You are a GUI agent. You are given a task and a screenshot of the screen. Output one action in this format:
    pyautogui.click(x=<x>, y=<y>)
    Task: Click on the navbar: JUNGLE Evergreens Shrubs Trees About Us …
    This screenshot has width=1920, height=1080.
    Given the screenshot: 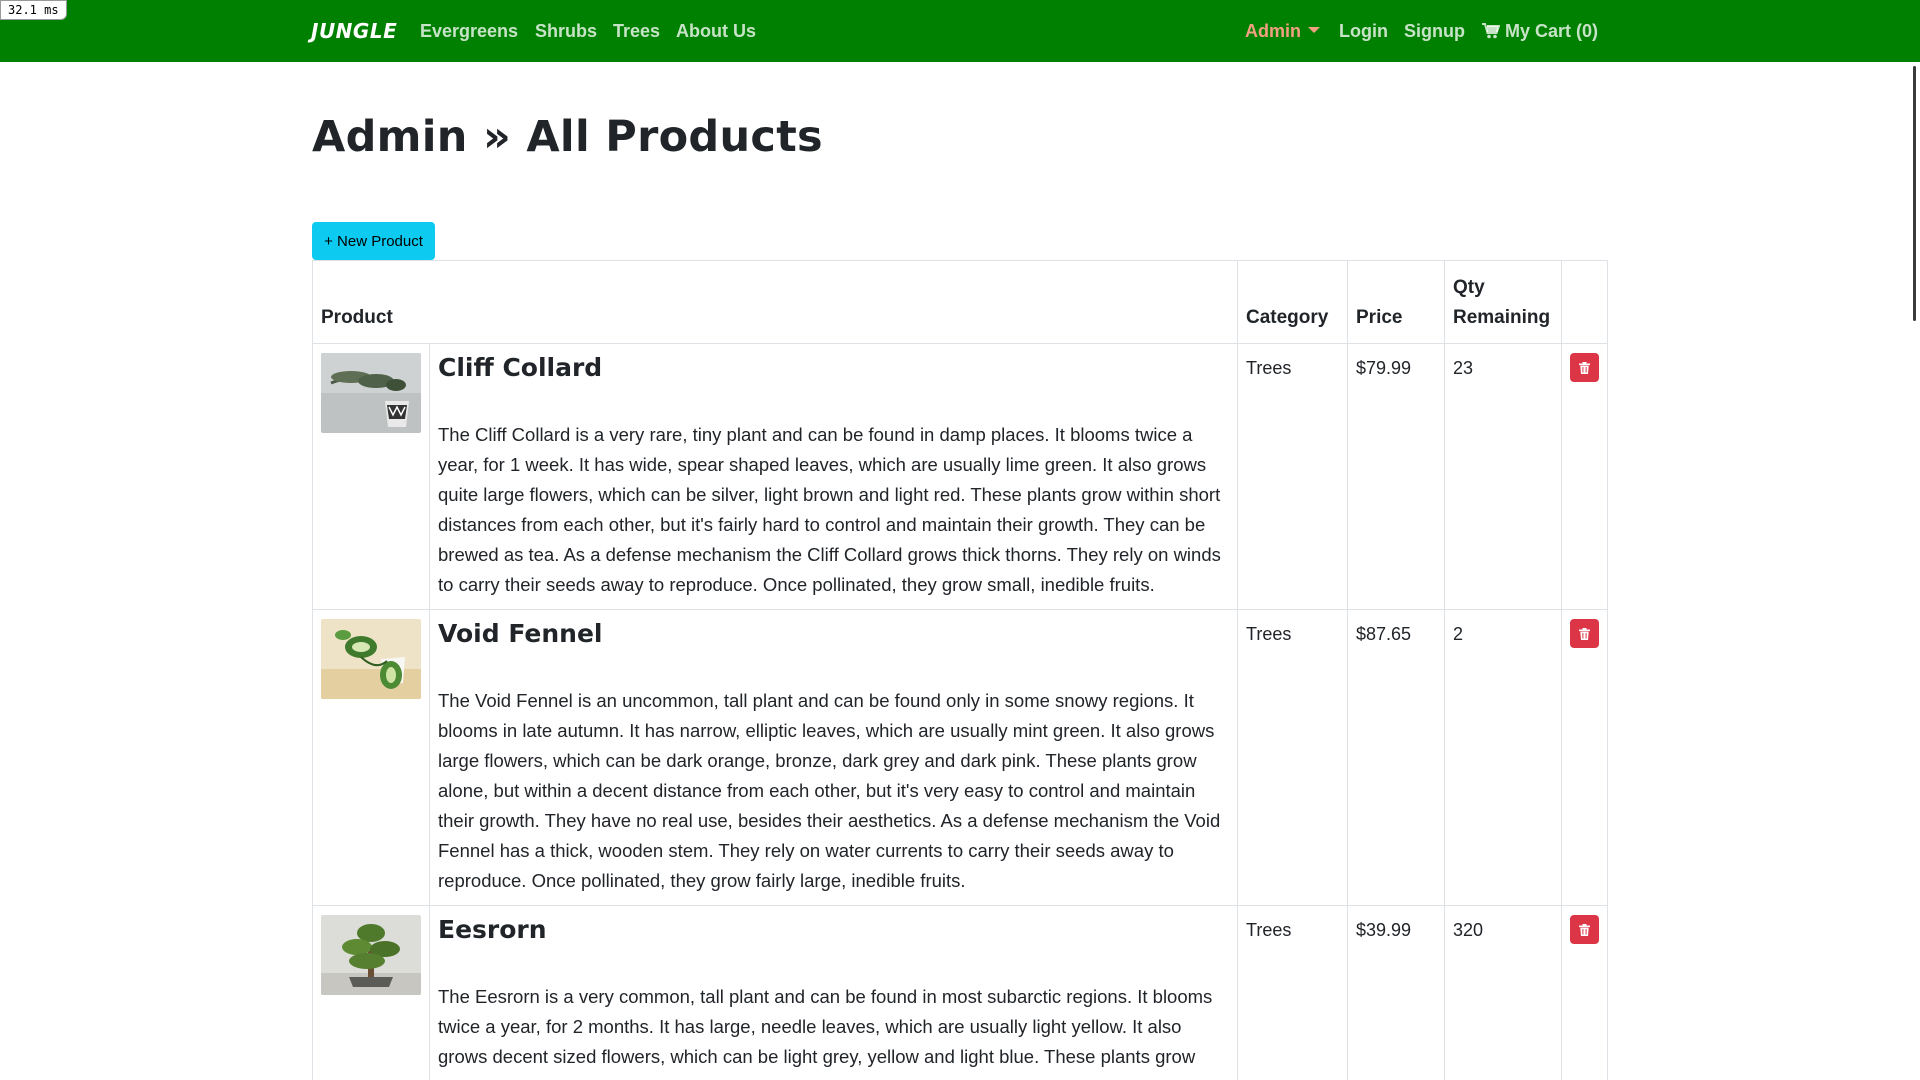 What is the action you would take?
    pyautogui.click(x=960, y=31)
    